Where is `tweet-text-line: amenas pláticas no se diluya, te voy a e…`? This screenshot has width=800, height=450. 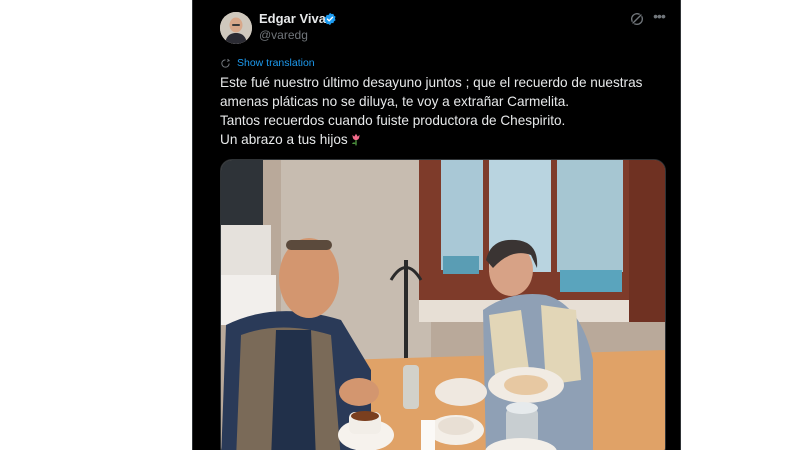
tweet-text-line: amenas pláticas no se diluya, te voy a e… is located at coordinates (395, 101).